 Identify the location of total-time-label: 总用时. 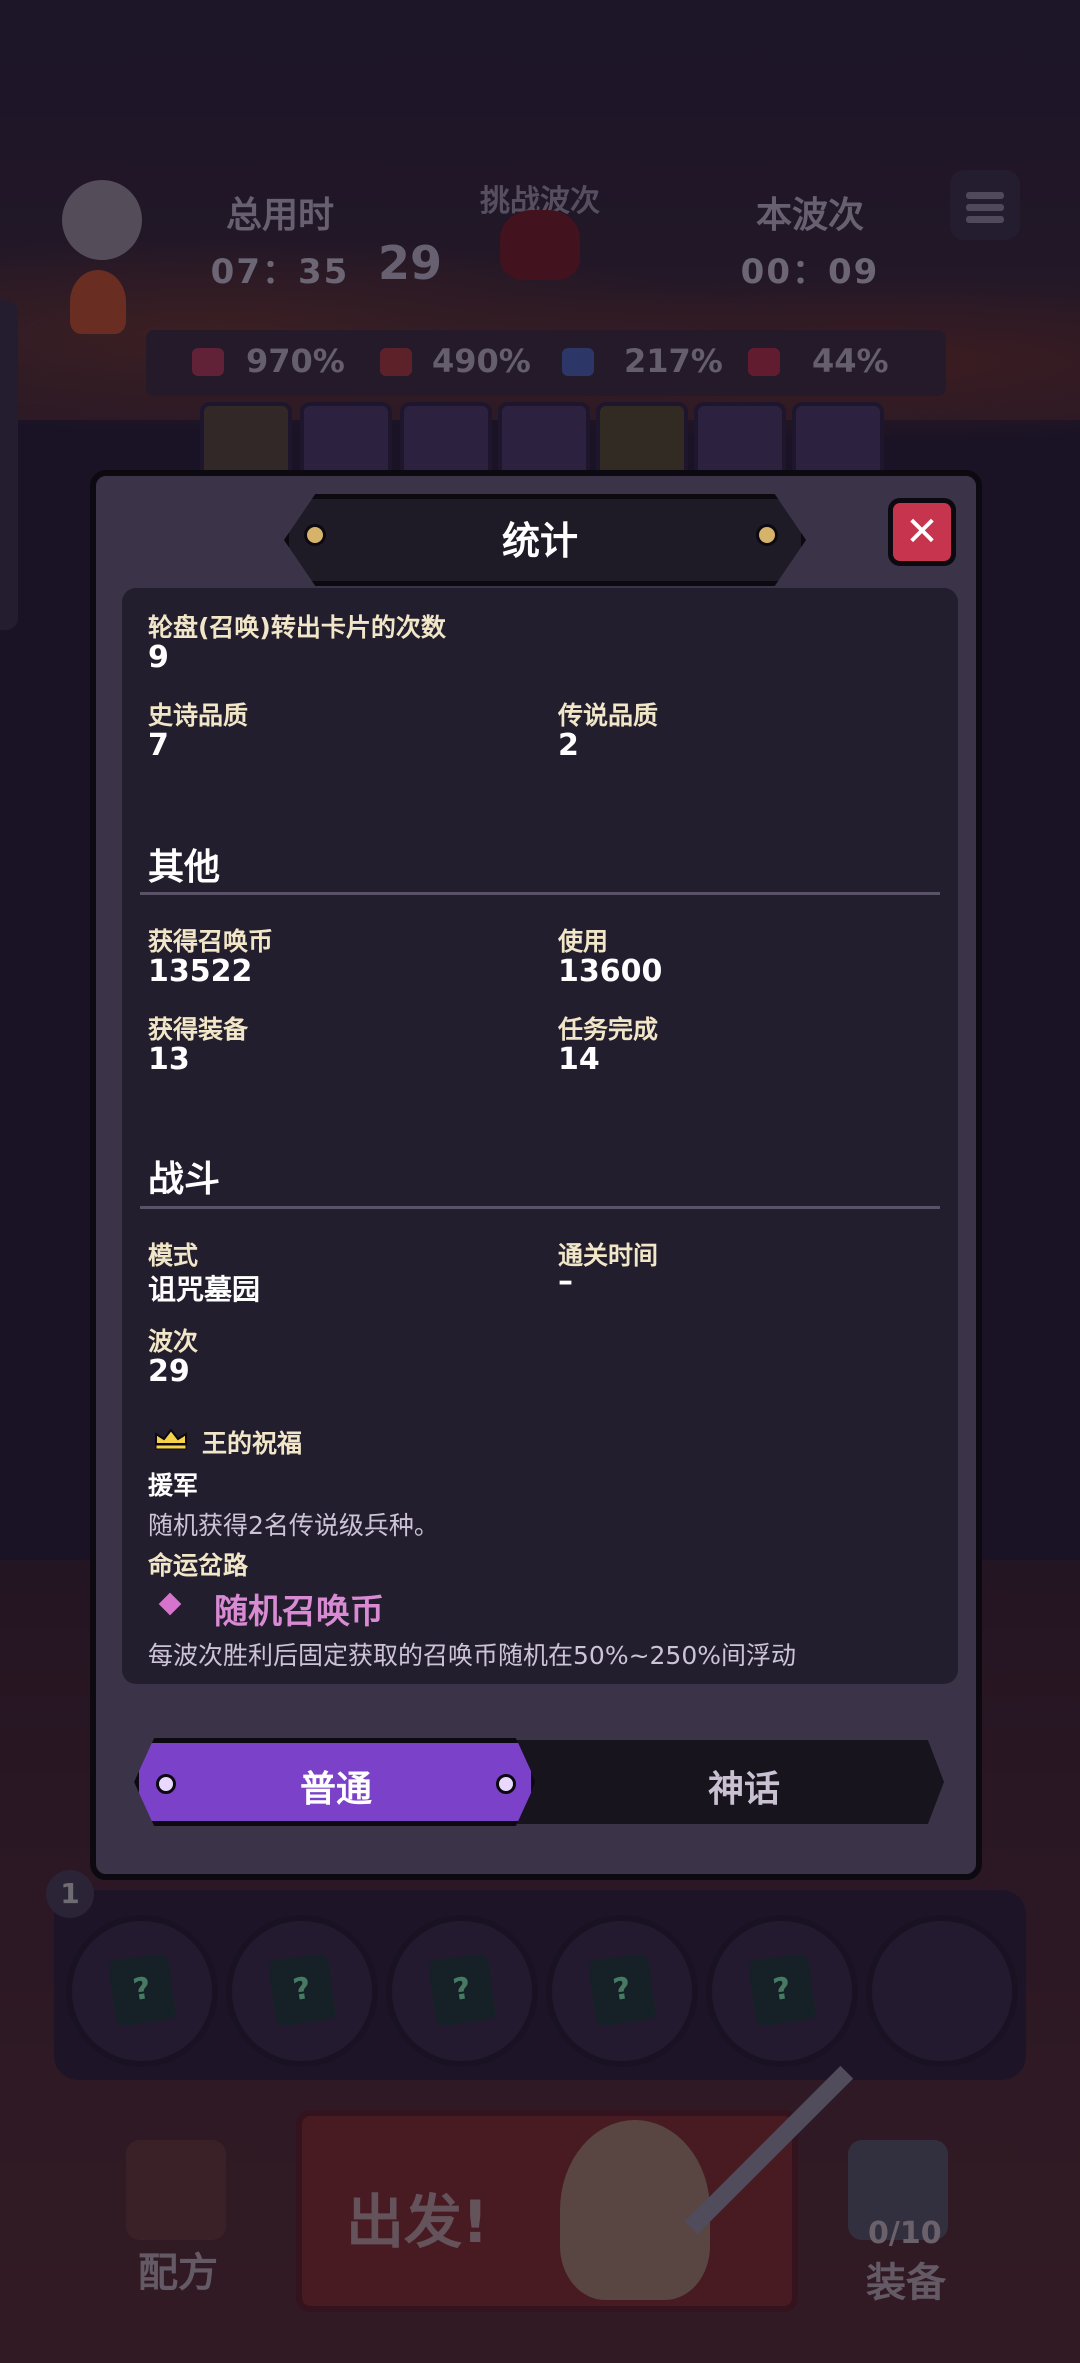
(279, 215).